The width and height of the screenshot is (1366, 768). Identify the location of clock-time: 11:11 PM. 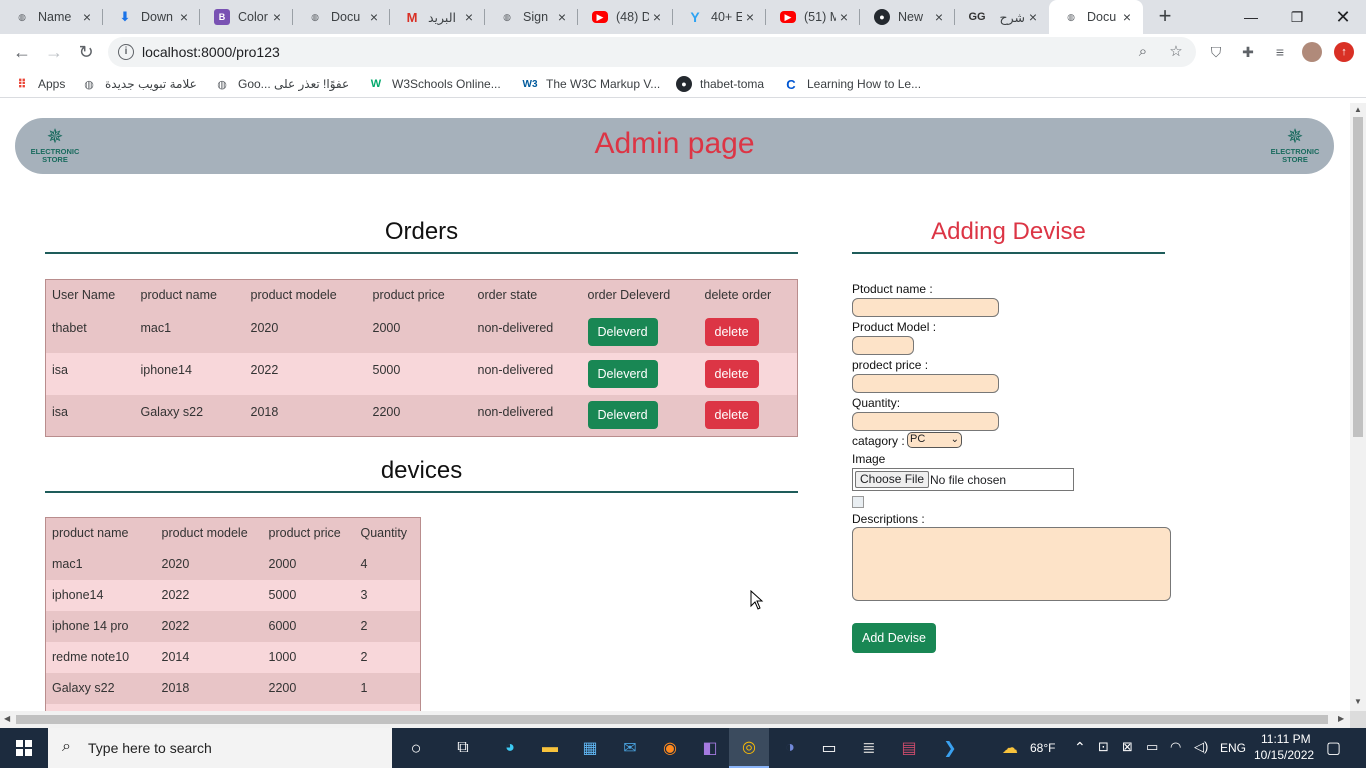
(1286, 739).